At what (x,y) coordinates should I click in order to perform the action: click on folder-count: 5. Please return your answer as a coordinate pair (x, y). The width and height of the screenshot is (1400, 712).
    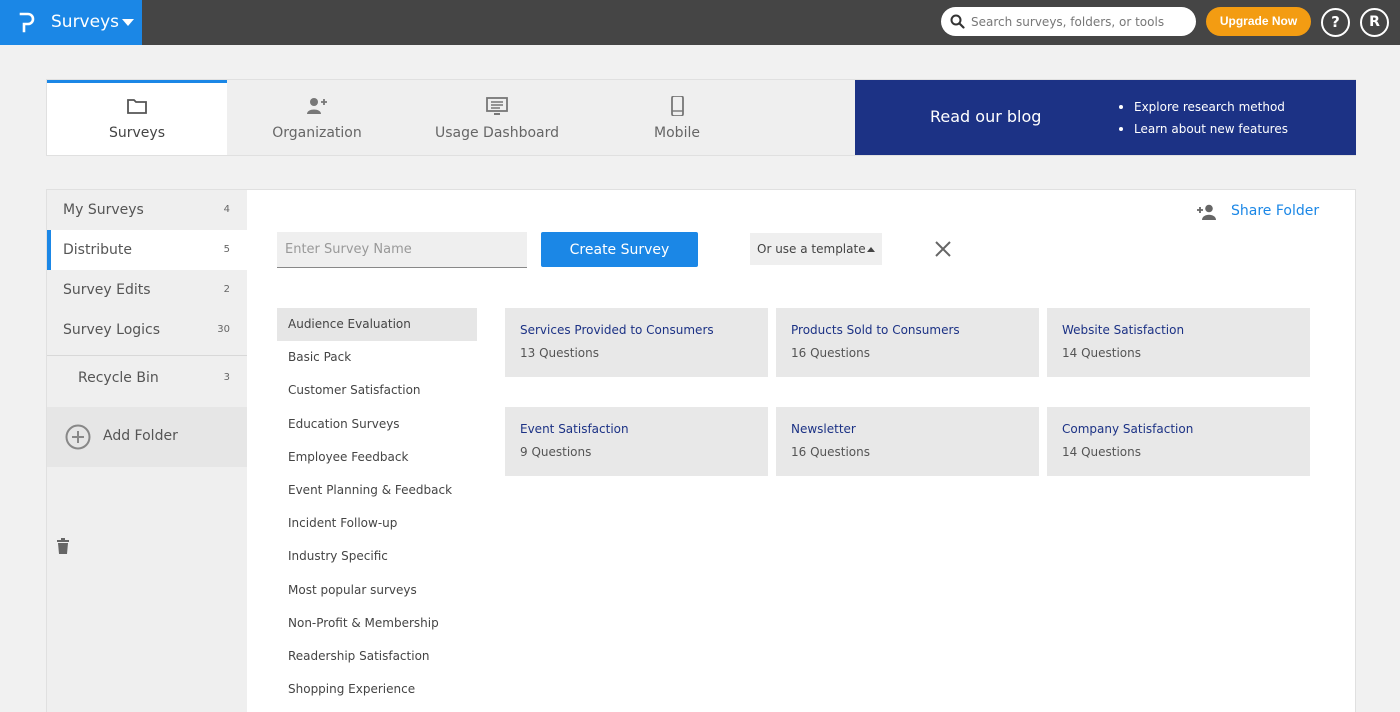
    Looking at the image, I should click on (226, 249).